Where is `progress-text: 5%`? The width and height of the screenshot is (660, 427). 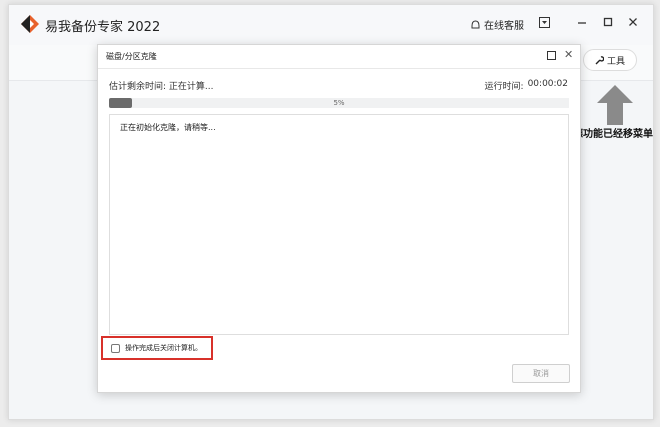
progress-text: 5% is located at coordinates (339, 103).